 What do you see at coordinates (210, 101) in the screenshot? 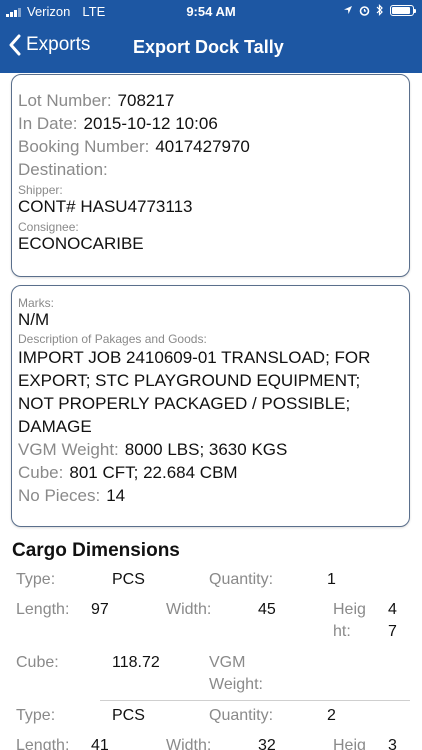
I see `lot-number-row: Lot Number: 708217` at bounding box center [210, 101].